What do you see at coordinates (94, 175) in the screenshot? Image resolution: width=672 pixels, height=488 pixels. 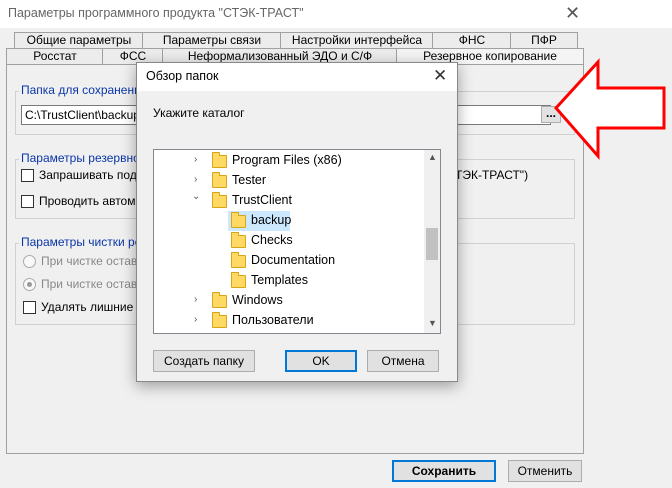 I see `request-confirm-label: Запрашивать подте` at bounding box center [94, 175].